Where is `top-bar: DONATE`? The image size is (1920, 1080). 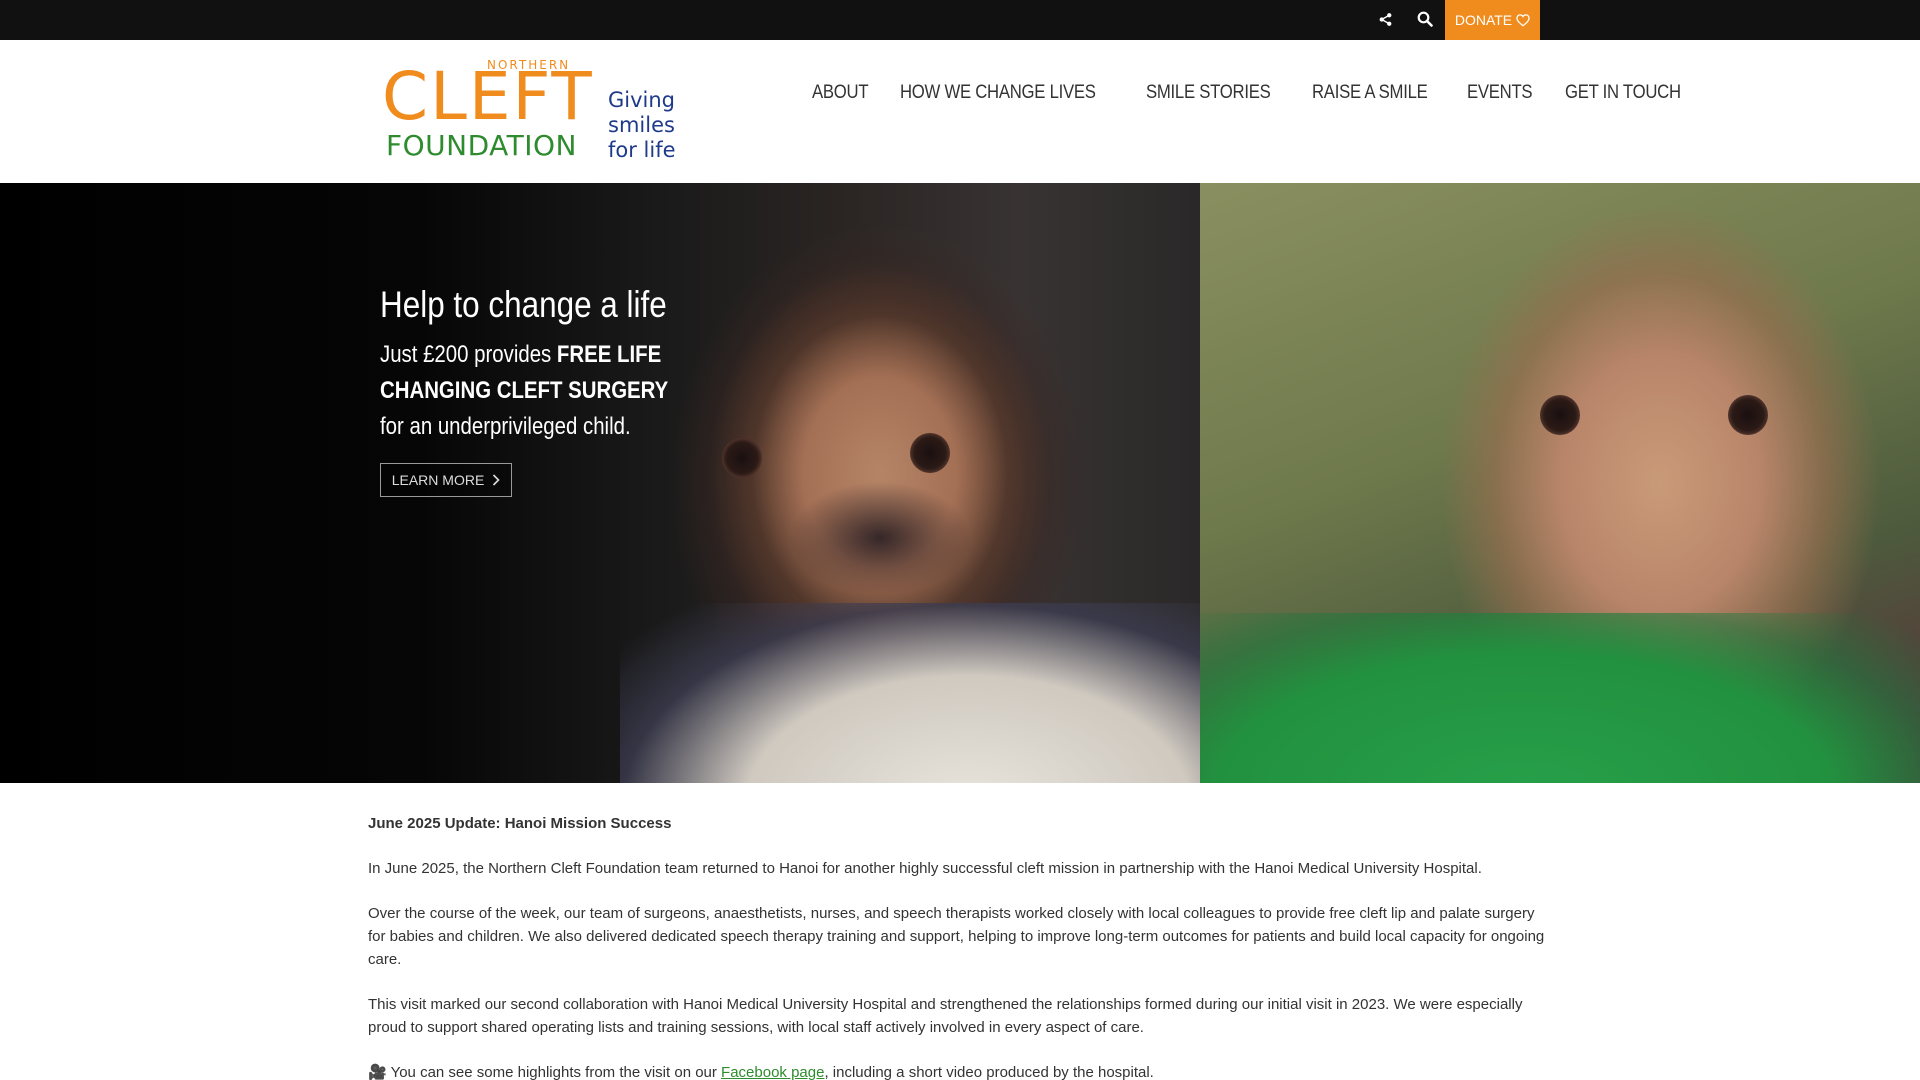
top-bar: DONATE is located at coordinates (960, 20).